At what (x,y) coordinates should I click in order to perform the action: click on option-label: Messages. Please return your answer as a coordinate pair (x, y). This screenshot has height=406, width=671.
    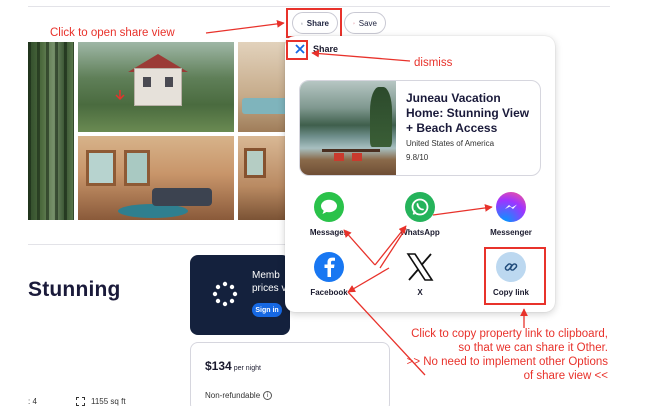
    Looking at the image, I should click on (329, 232).